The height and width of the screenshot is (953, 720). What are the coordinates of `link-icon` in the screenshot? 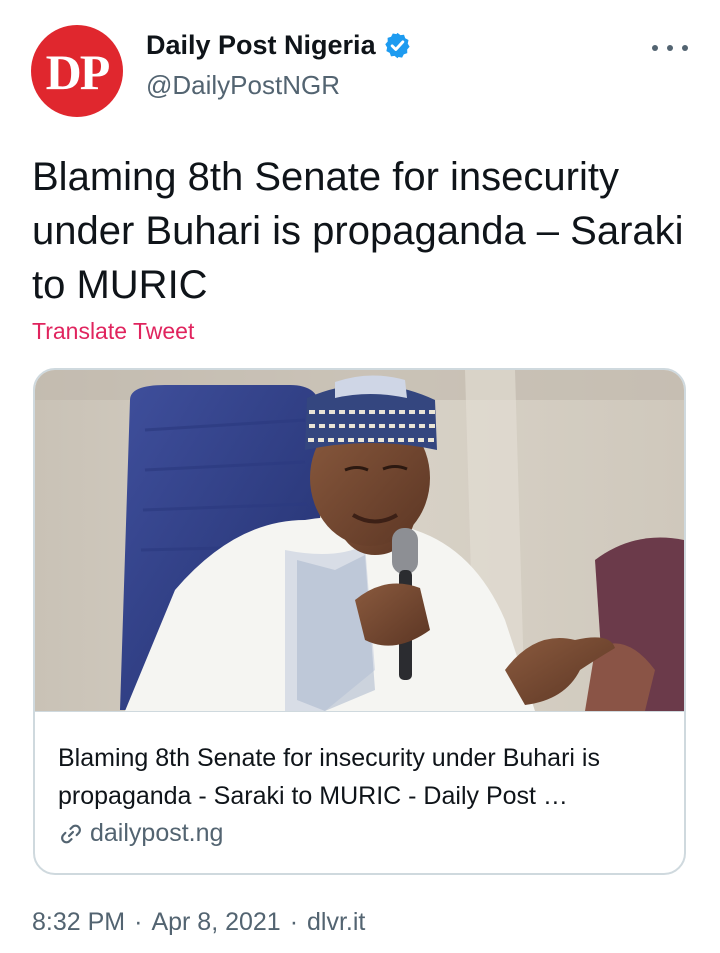 It's located at (71, 833).